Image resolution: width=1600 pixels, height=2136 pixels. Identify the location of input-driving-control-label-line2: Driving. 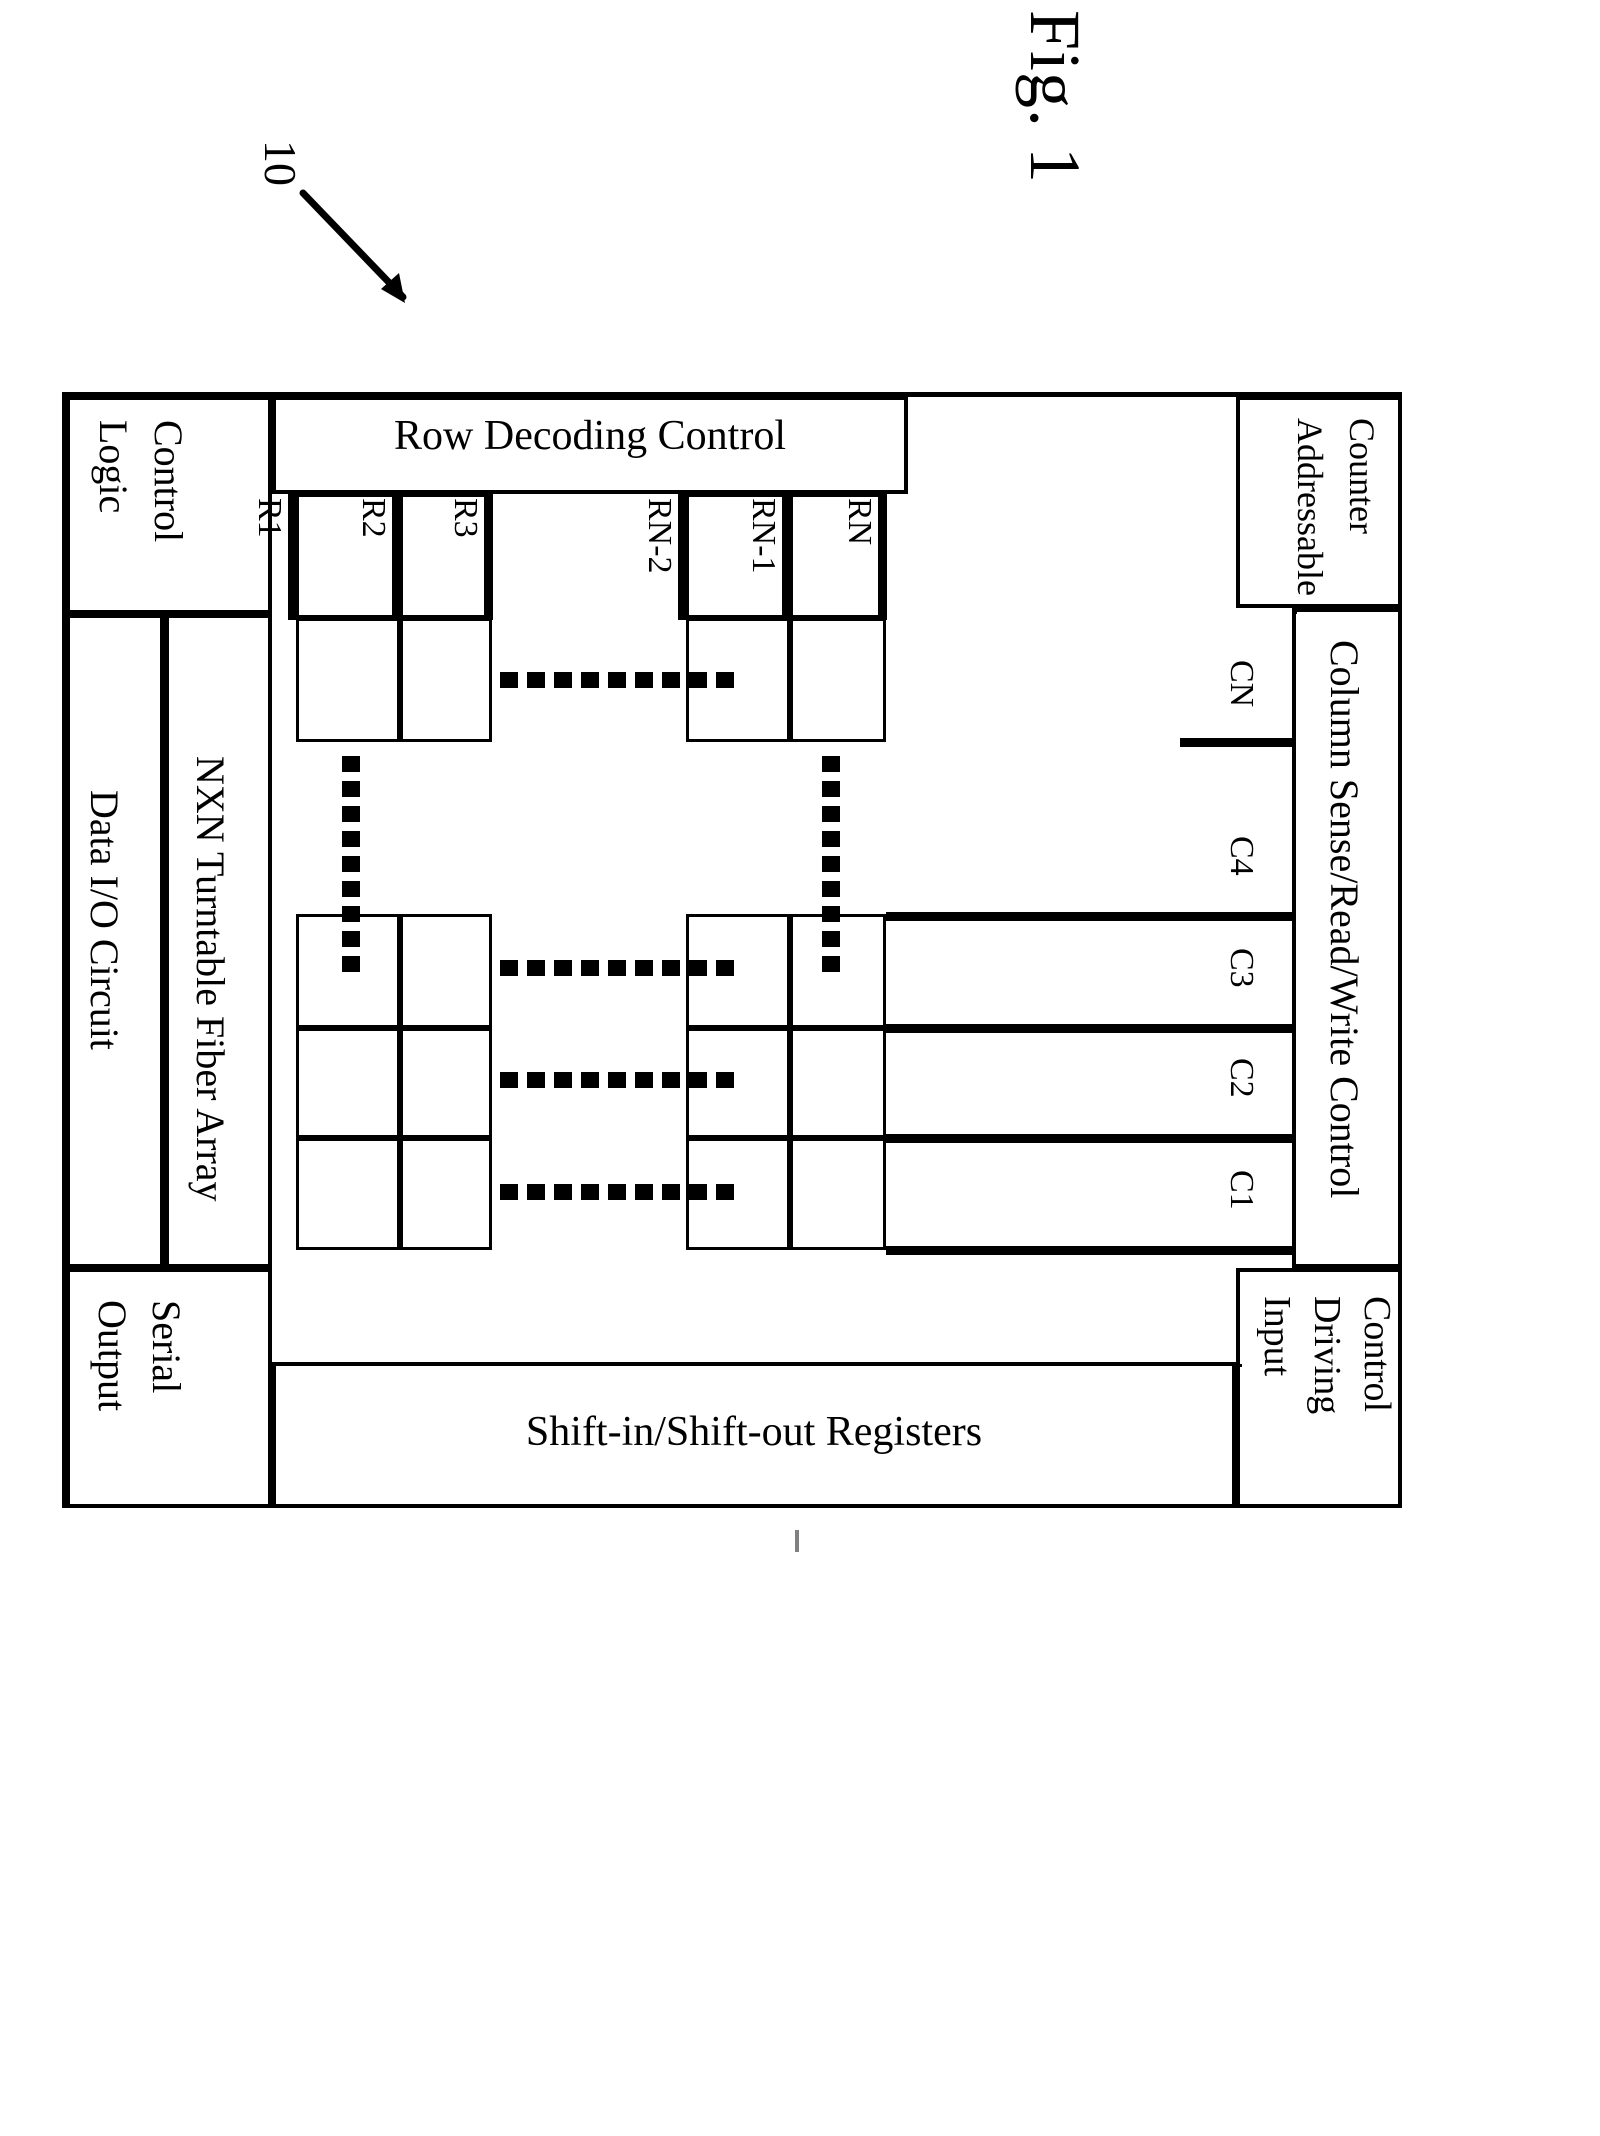
(1327, 1355).